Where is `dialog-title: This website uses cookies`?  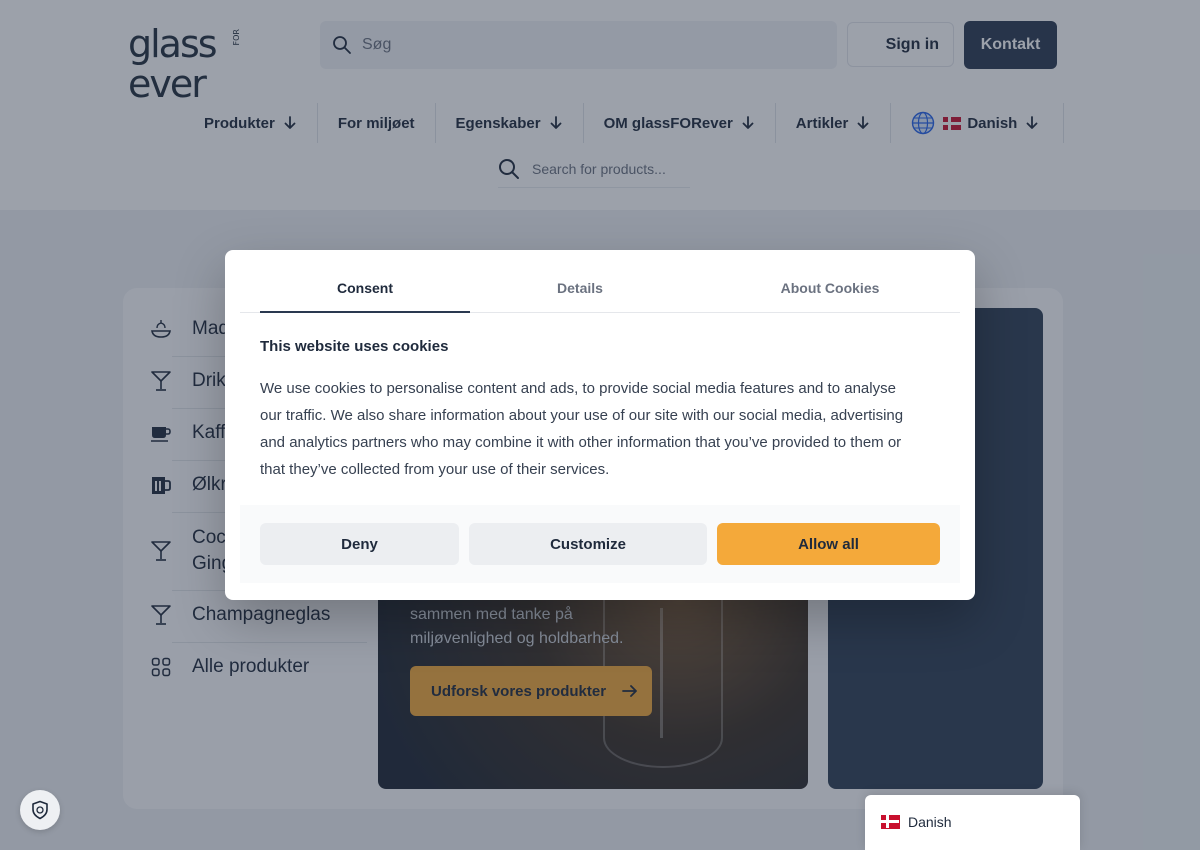 dialog-title: This website uses cookies is located at coordinates (354, 346).